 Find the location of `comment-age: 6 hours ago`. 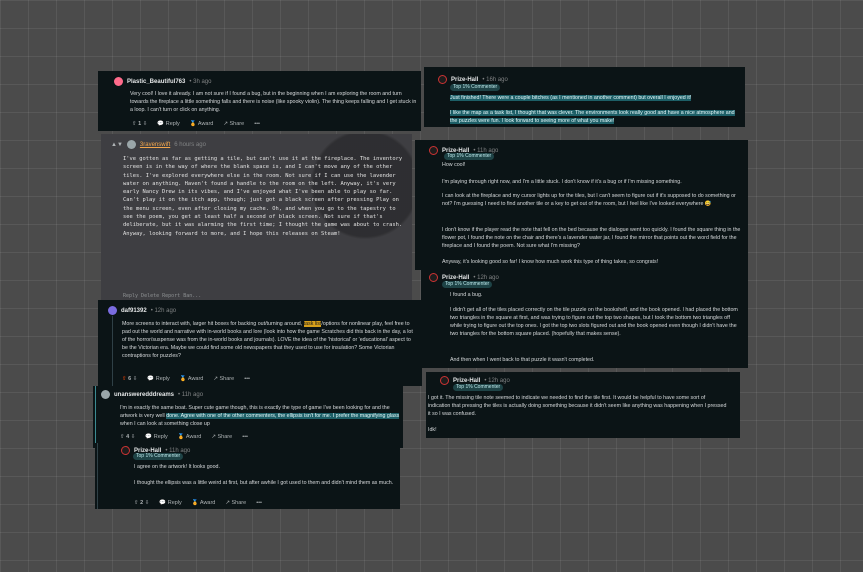

comment-age: 6 hours ago is located at coordinates (190, 144).